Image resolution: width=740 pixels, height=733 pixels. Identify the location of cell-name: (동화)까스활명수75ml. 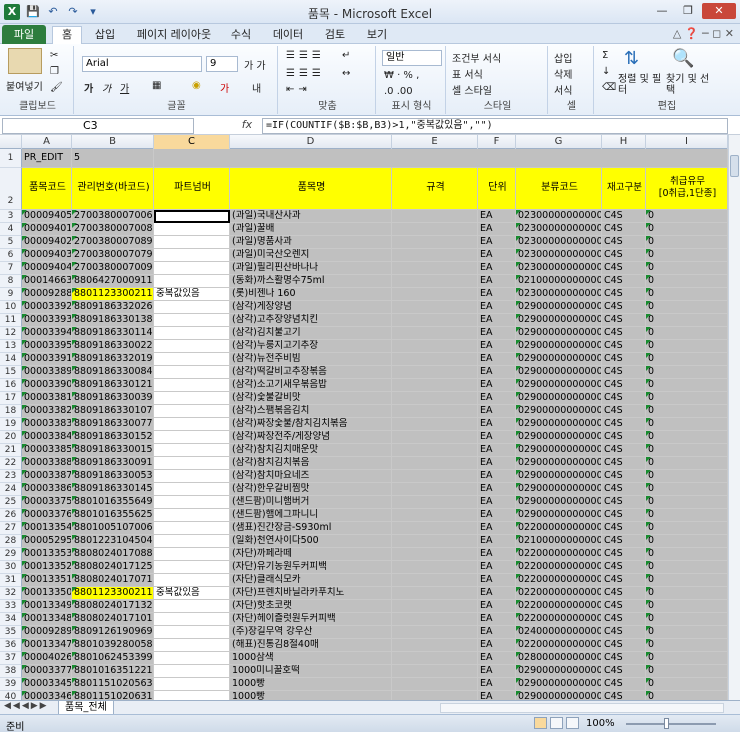
(311, 281).